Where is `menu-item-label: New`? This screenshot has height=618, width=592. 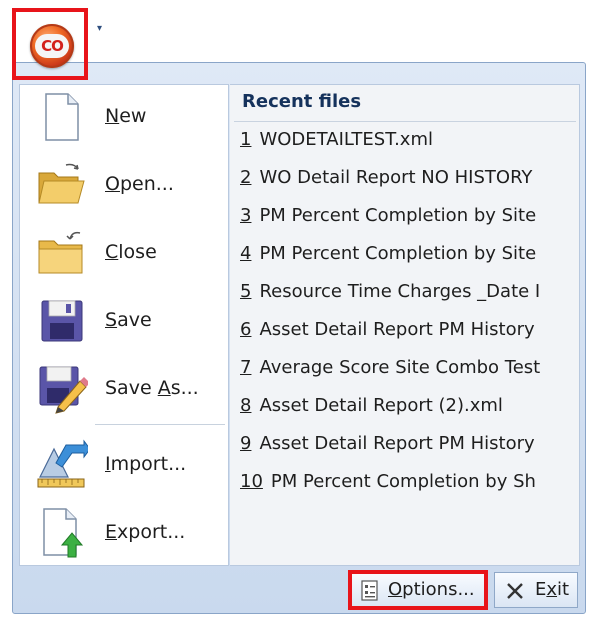
menu-item-label: New is located at coordinates (126, 116).